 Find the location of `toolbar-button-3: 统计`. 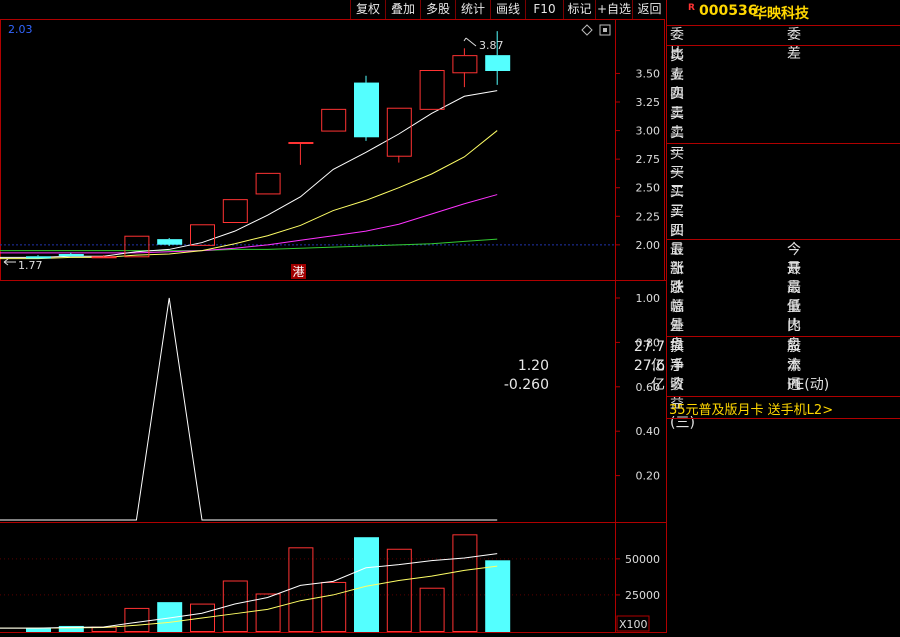

toolbar-button-3: 统计 is located at coordinates (472, 9).